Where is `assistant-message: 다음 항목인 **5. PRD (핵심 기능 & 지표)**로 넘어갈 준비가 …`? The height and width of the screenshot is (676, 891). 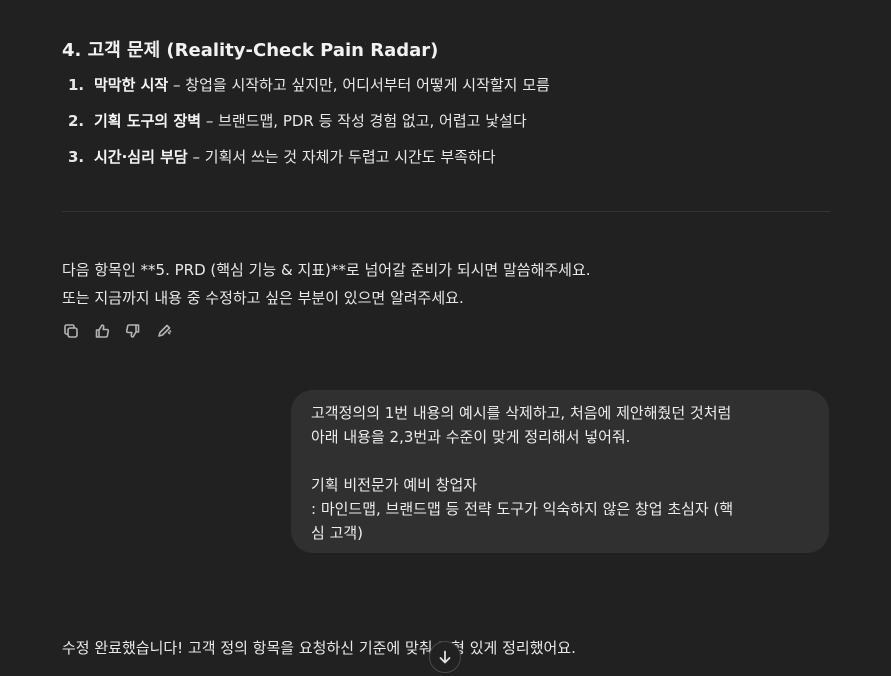 assistant-message: 다음 항목인 **5. PRD (핵심 기능 & 지표)**로 넘어갈 준비가 … is located at coordinates (326, 284).